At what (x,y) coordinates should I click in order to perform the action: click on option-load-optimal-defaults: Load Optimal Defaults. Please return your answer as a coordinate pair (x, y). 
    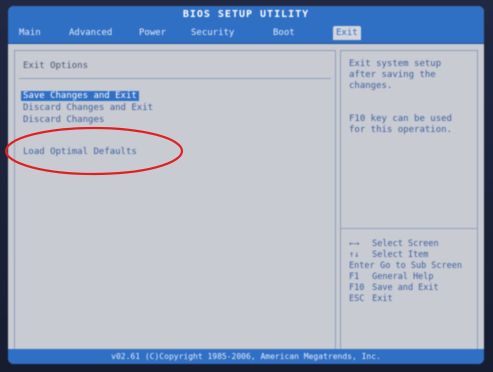
    Looking at the image, I should click on (80, 152).